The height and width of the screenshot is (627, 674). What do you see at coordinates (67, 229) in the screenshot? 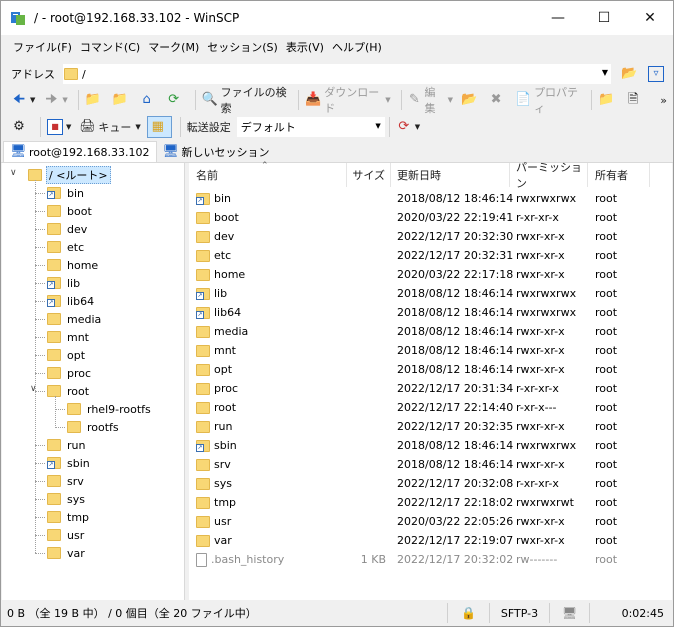
I see `tree-item-dev: dev` at bounding box center [67, 229].